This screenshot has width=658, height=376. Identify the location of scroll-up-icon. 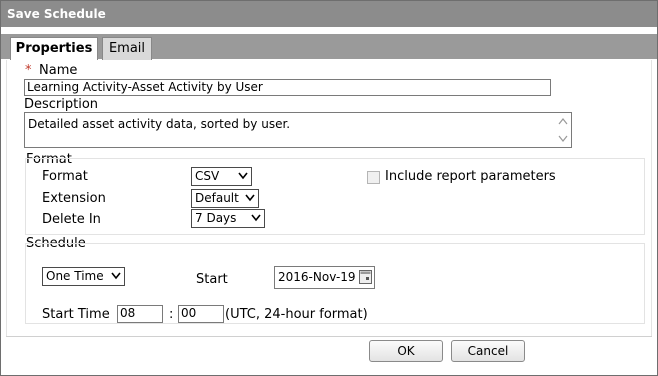
(563, 121).